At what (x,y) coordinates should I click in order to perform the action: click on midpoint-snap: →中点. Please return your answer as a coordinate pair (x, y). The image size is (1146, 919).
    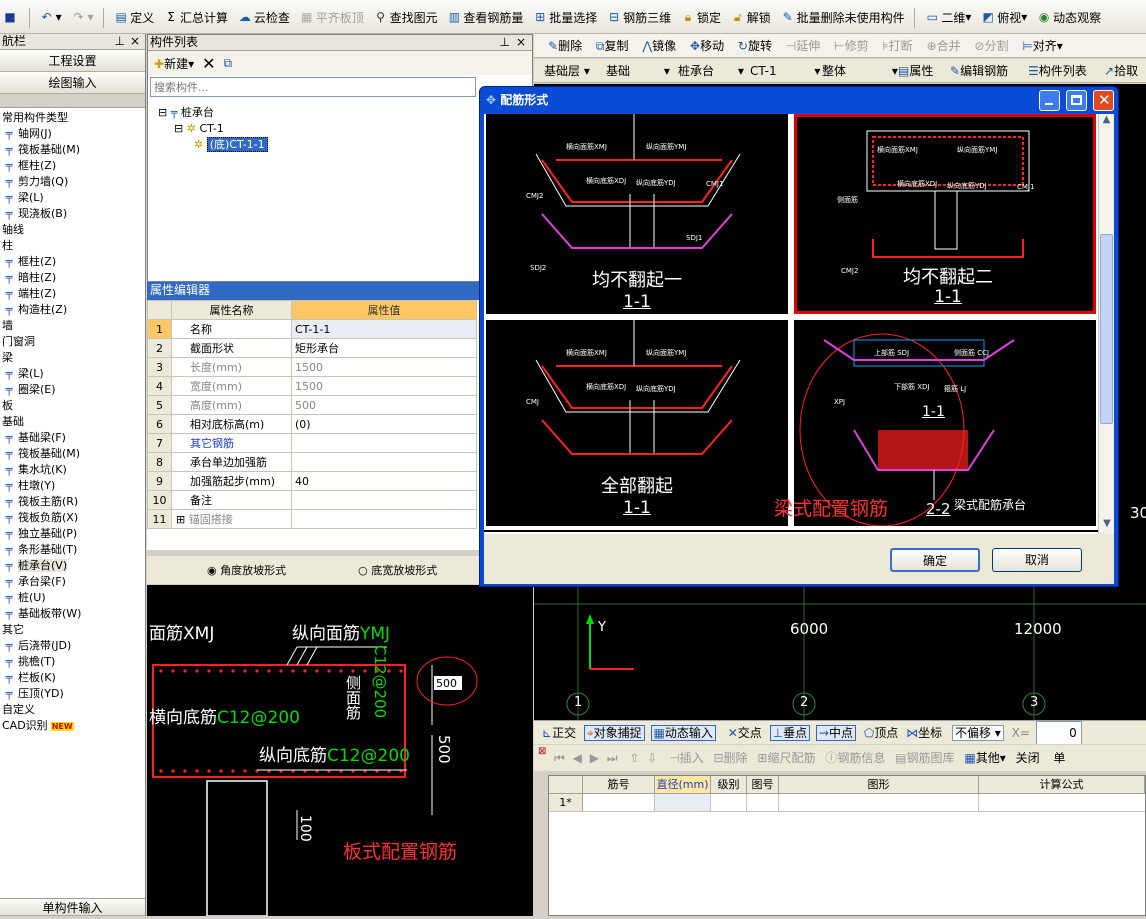
    Looking at the image, I should click on (835, 733).